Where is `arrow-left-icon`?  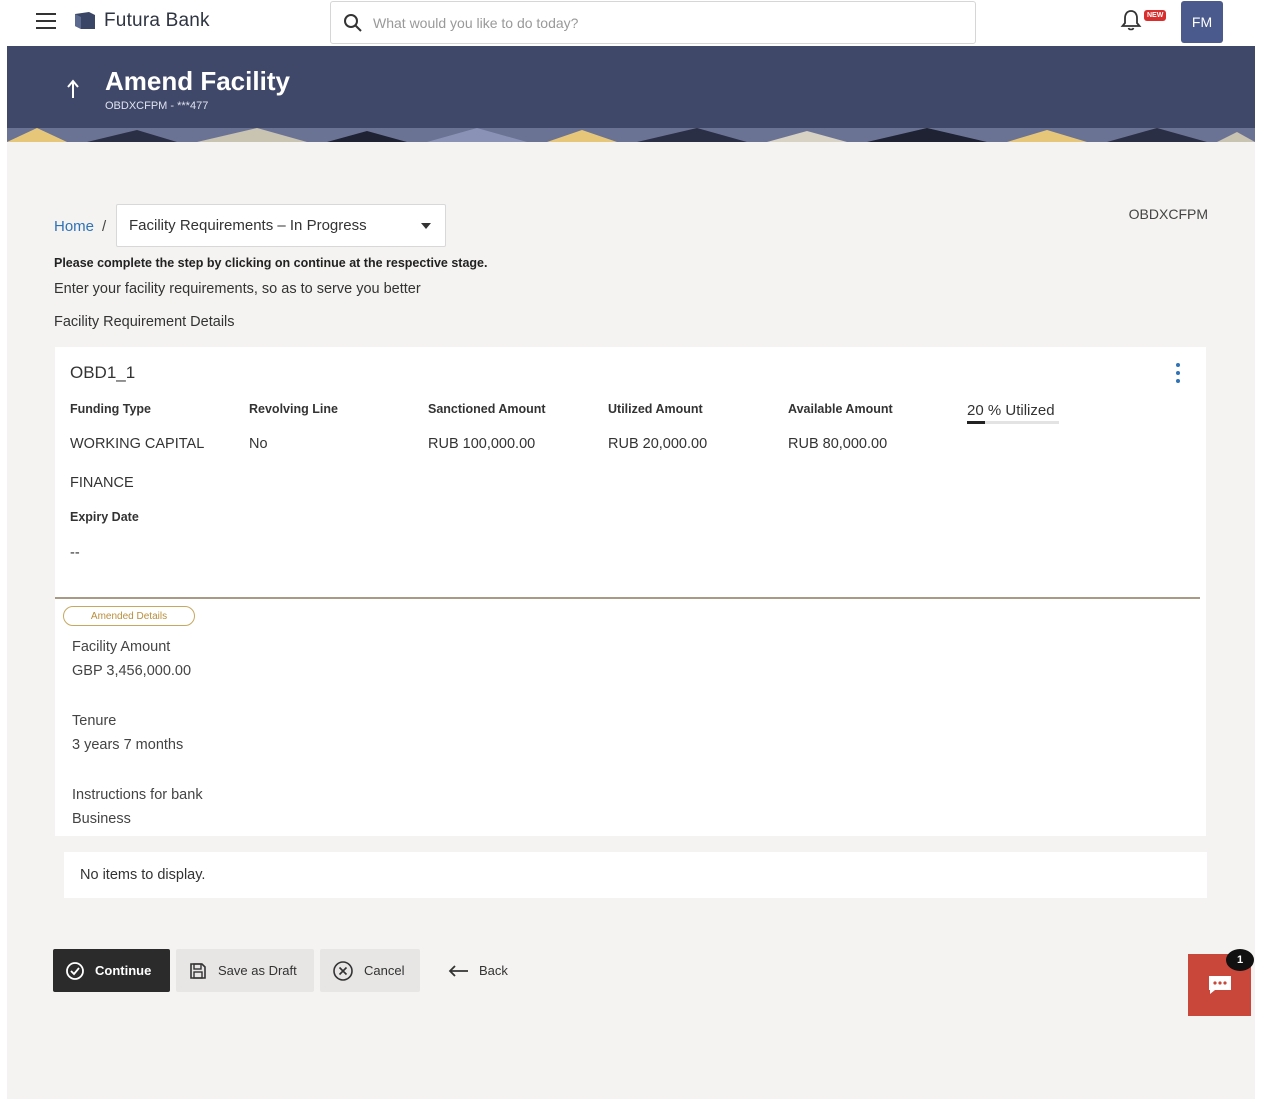 arrow-left-icon is located at coordinates (458, 970).